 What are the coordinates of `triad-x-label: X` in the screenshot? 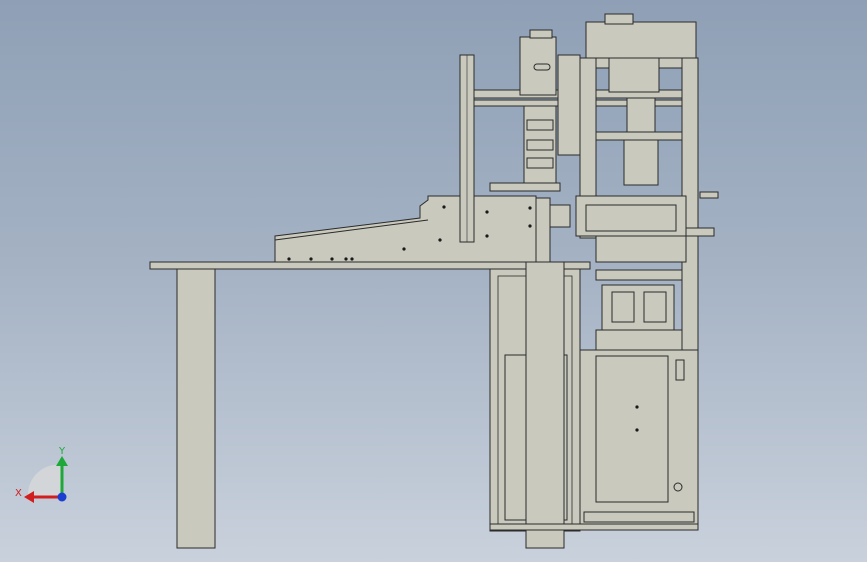 It's located at (18, 493).